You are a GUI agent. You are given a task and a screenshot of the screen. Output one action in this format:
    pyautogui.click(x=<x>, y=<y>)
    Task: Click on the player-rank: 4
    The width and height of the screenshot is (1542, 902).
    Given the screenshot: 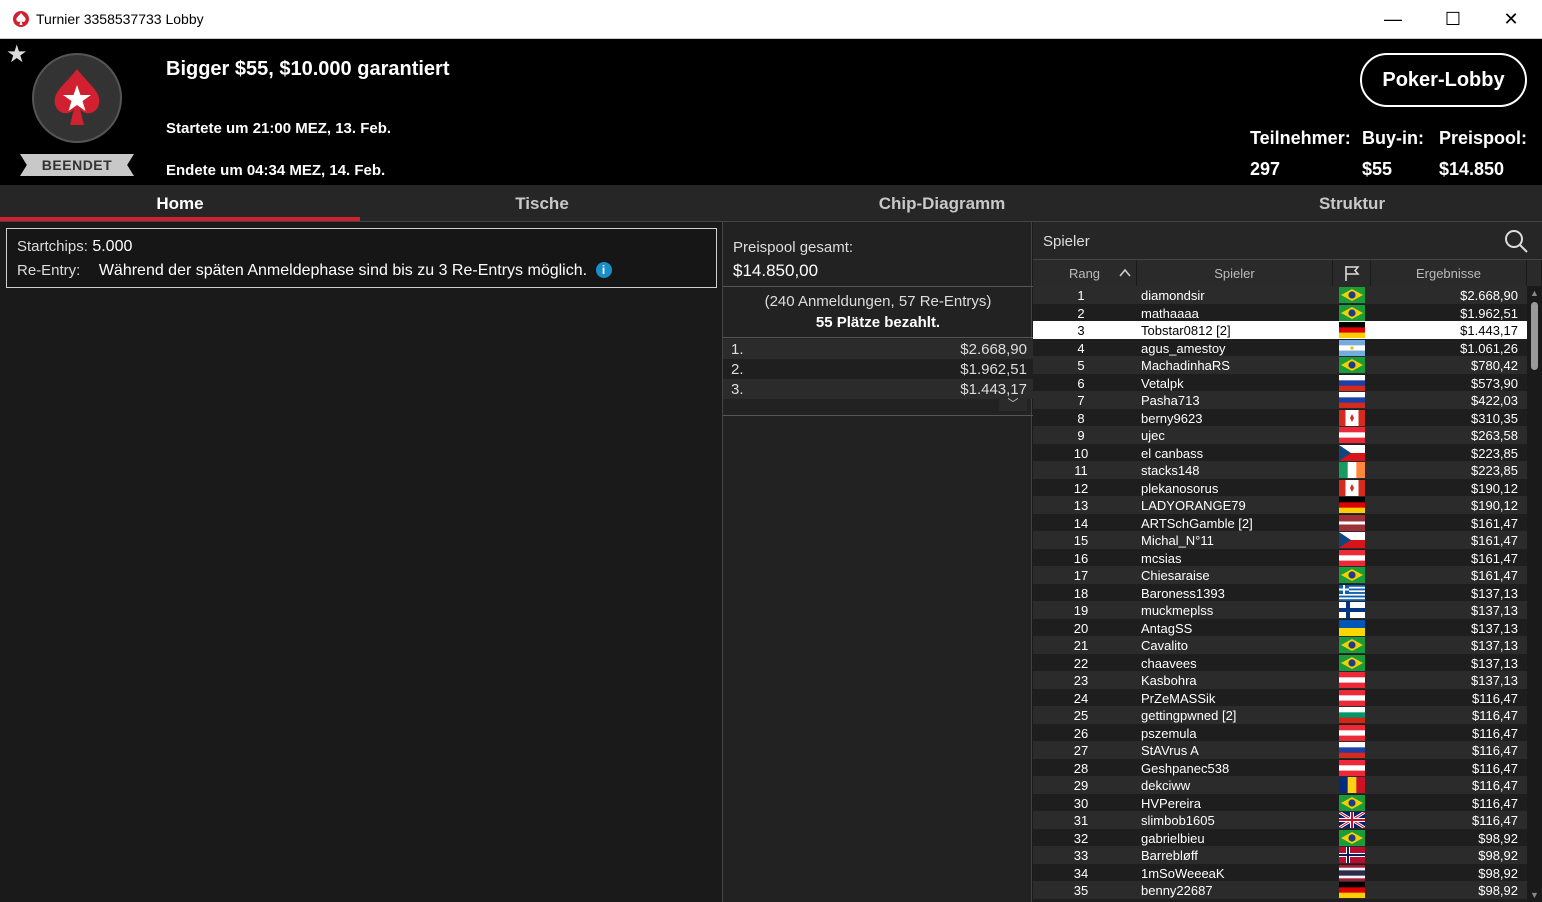 What is the action you would take?
    pyautogui.click(x=1081, y=348)
    